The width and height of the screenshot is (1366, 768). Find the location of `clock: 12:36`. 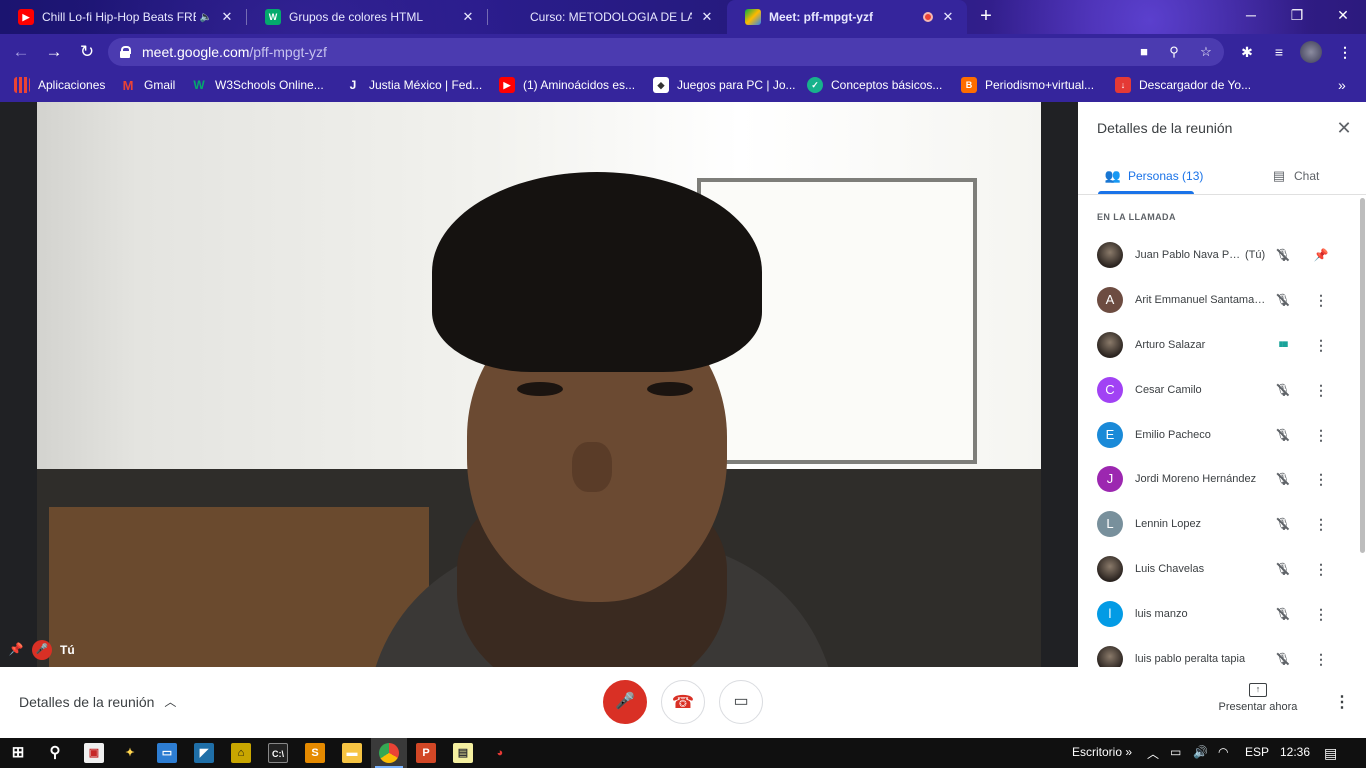

clock: 12:36 is located at coordinates (1295, 752).